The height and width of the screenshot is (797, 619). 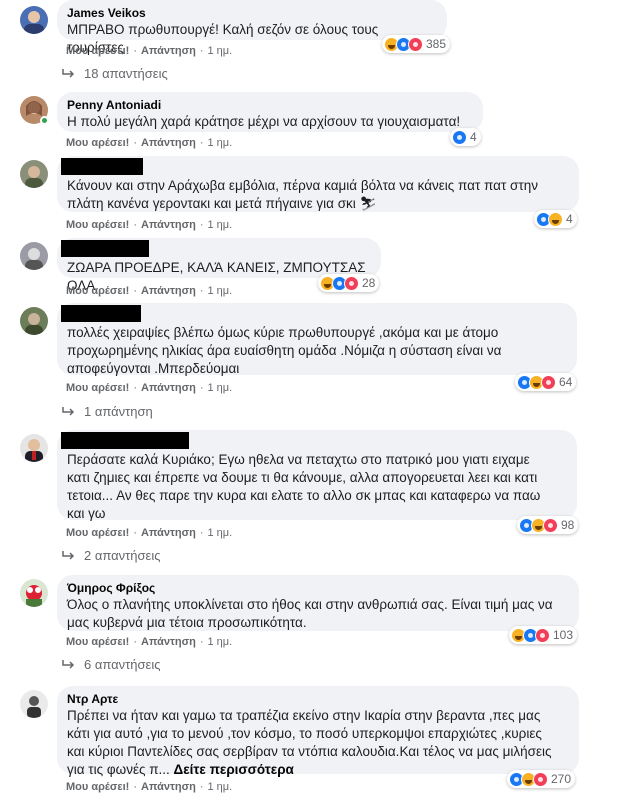 I want to click on online-status-icon, so click(x=44, y=120).